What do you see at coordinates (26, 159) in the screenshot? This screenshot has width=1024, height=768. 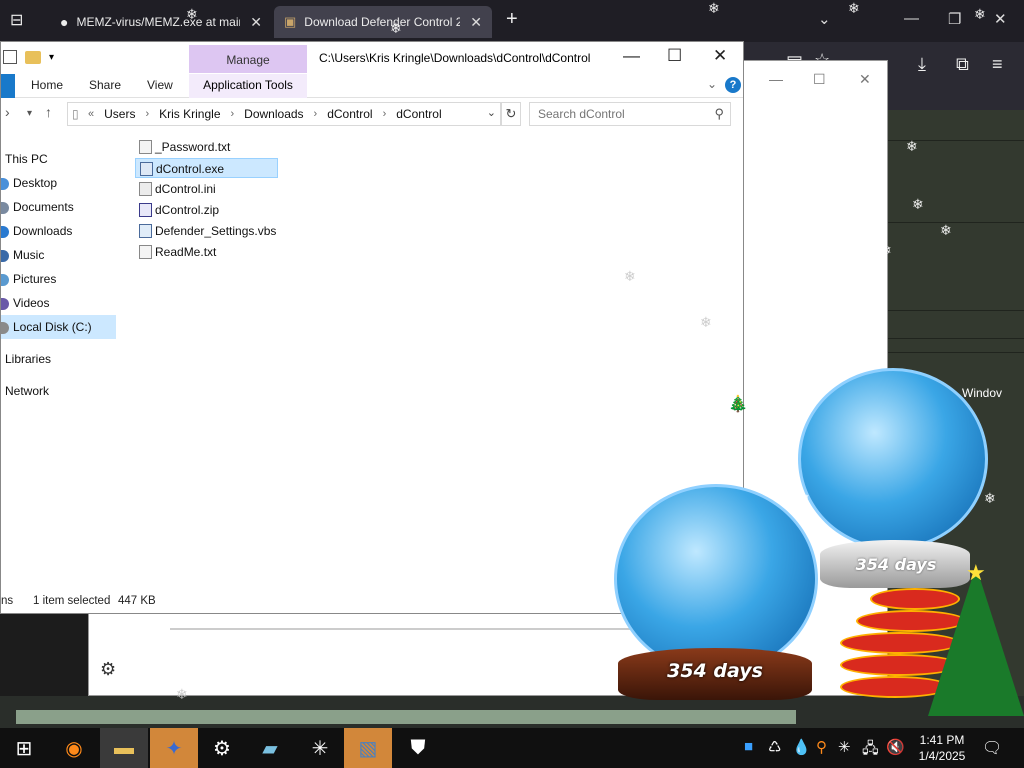 I see `nav-this-pc: This PC` at bounding box center [26, 159].